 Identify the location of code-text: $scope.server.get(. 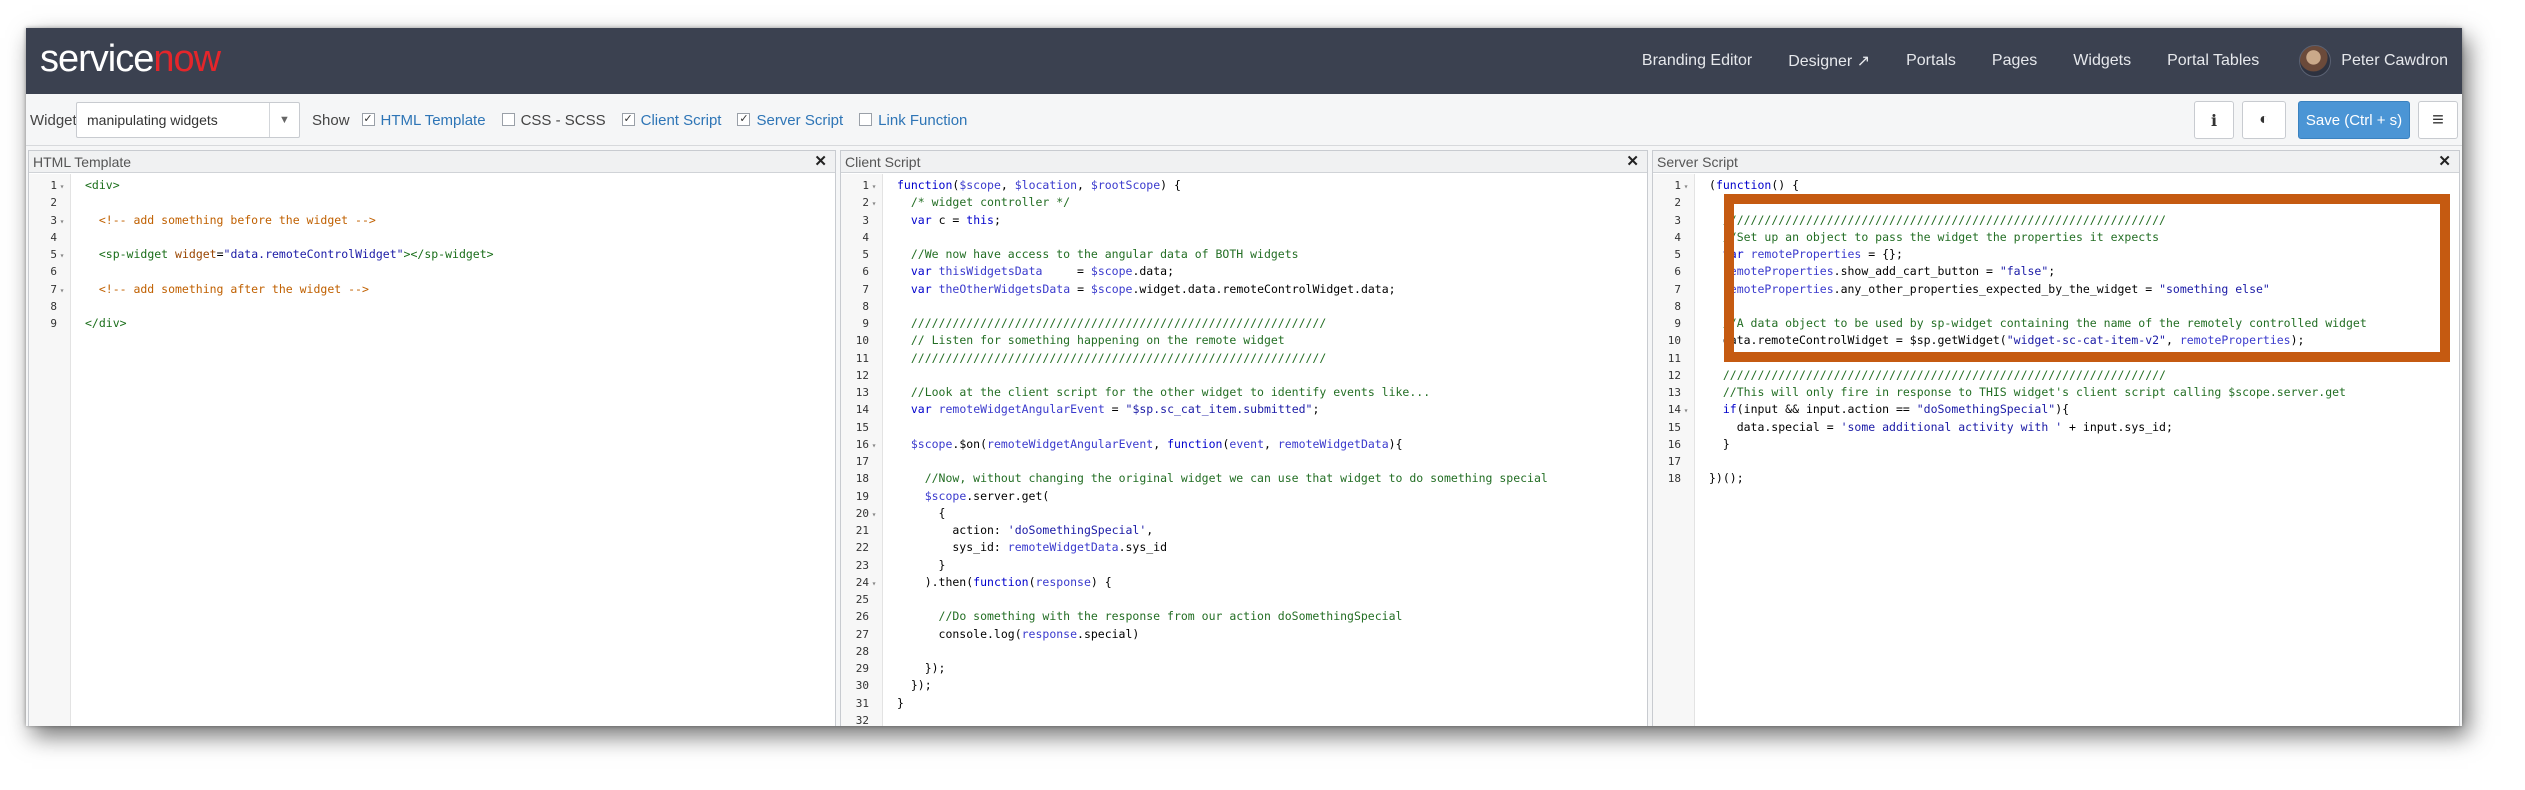
(973, 496).